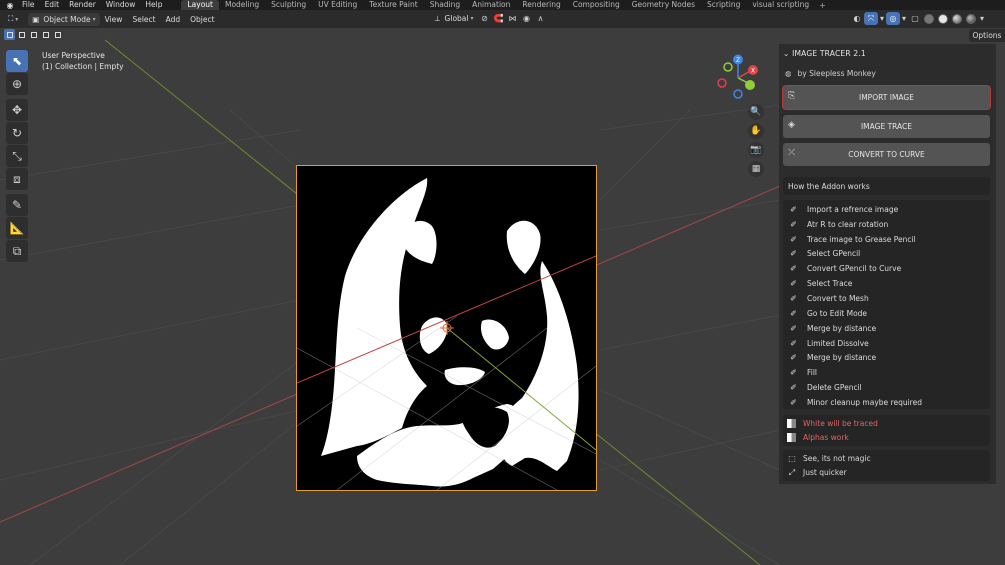 The image size is (1005, 565). I want to click on editor-type-button: ⛶ ▾, so click(13, 19).